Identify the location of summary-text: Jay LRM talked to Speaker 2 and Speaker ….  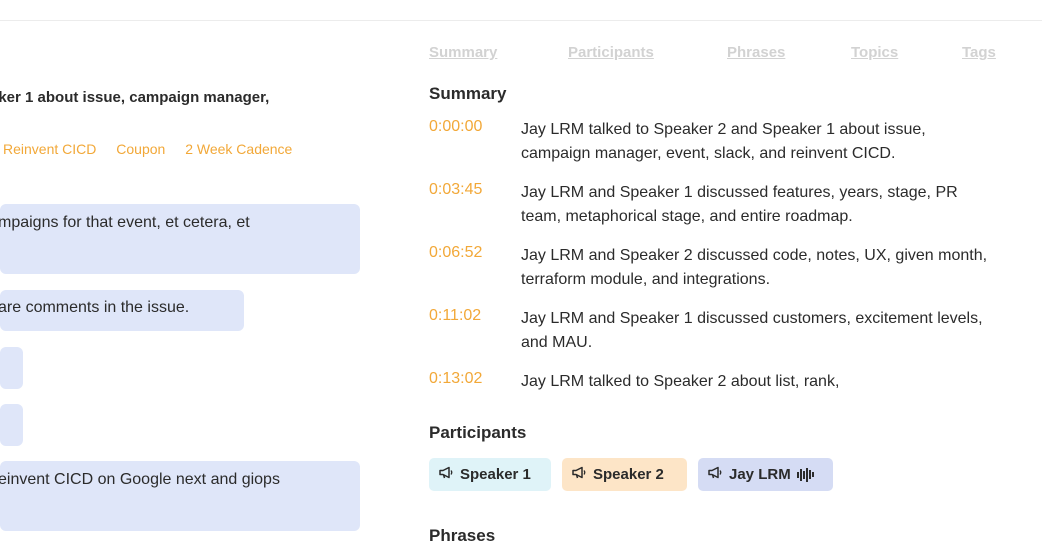
(723, 141).